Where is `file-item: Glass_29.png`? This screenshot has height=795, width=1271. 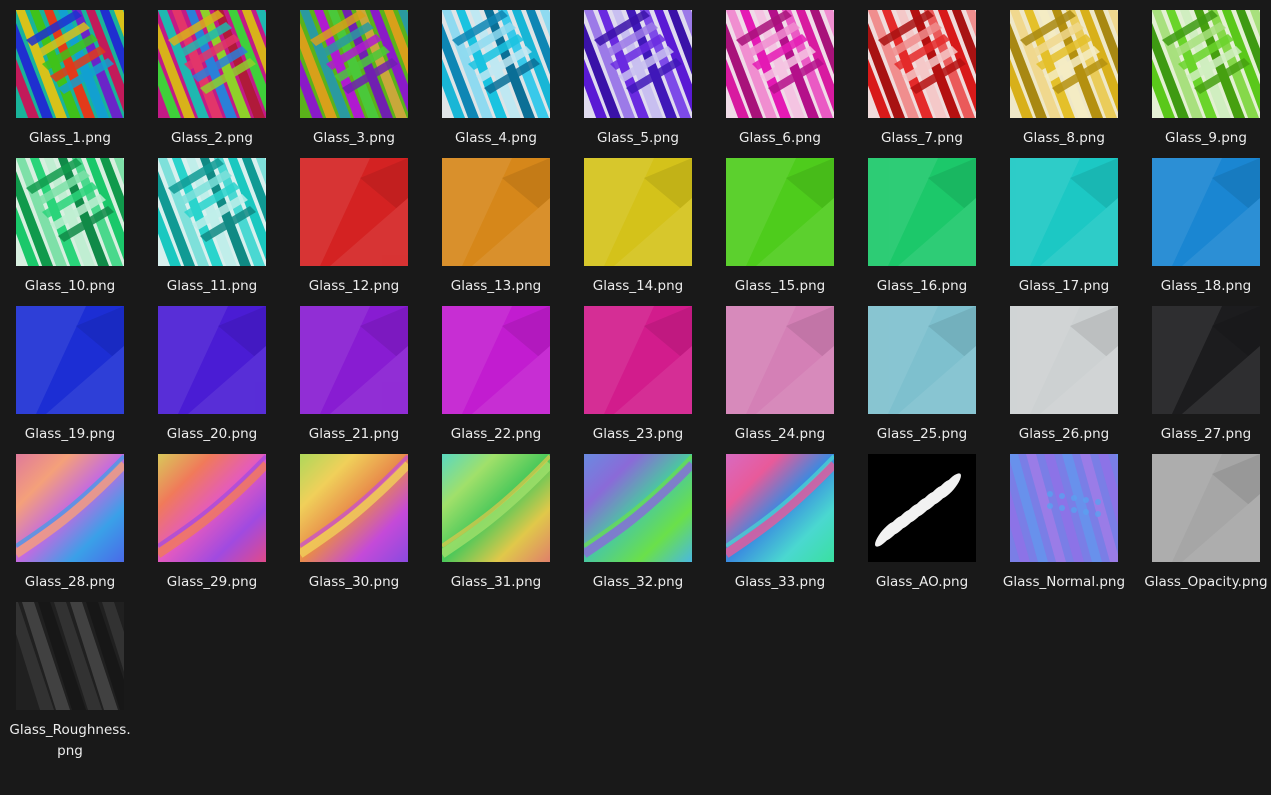
file-item: Glass_29.png is located at coordinates (212, 528).